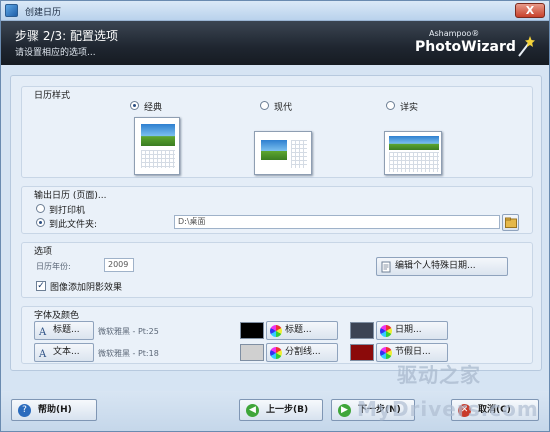 This screenshot has width=550, height=432. I want to click on style-classic-radio, so click(134, 105).